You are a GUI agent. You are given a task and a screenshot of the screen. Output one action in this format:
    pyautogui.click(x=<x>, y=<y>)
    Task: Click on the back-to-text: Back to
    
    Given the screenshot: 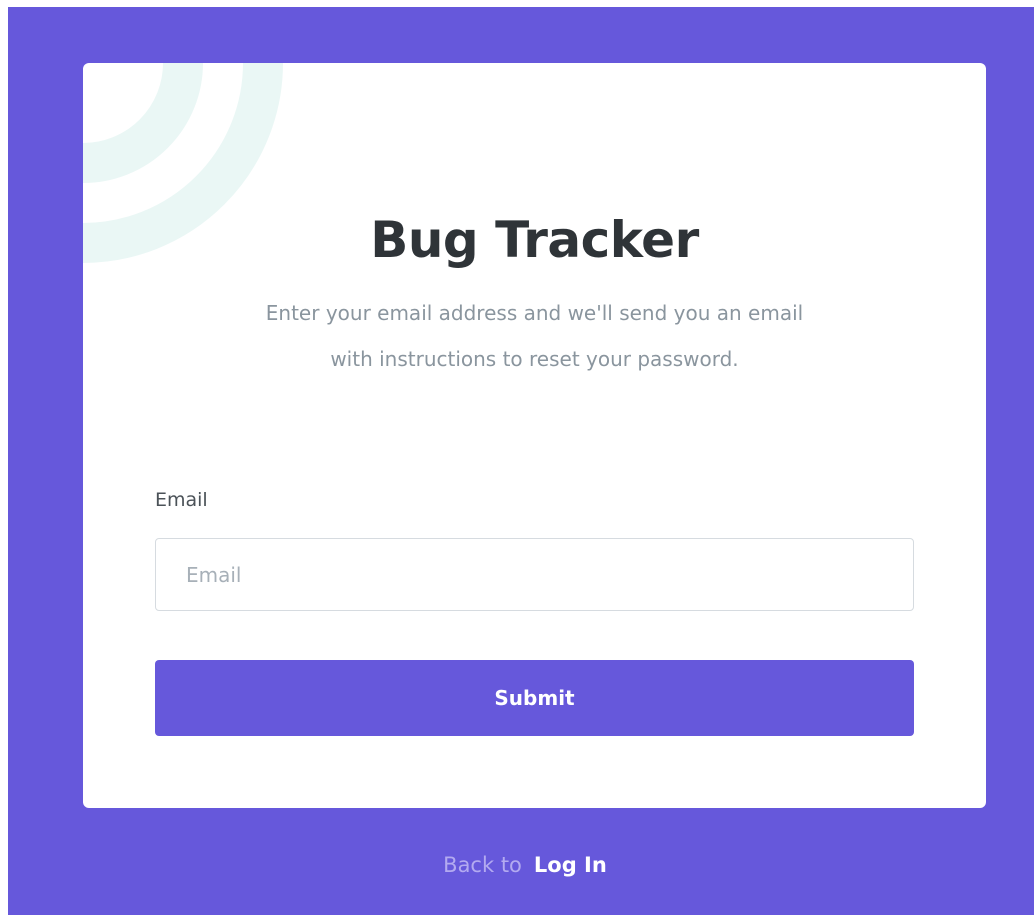 What is the action you would take?
    pyautogui.click(x=482, y=865)
    